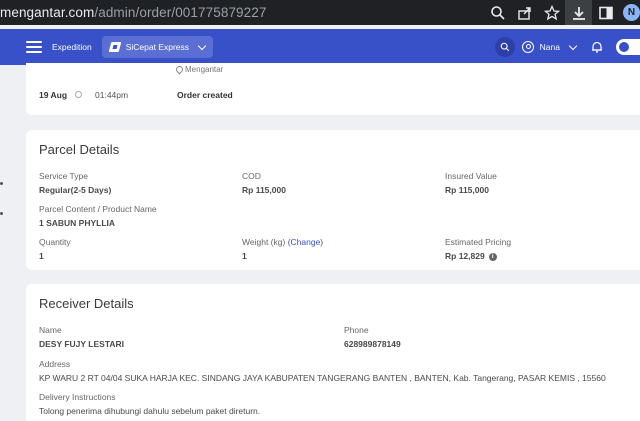 Image resolution: width=640 pixels, height=421 pixels. I want to click on menu-icon, so click(34, 47).